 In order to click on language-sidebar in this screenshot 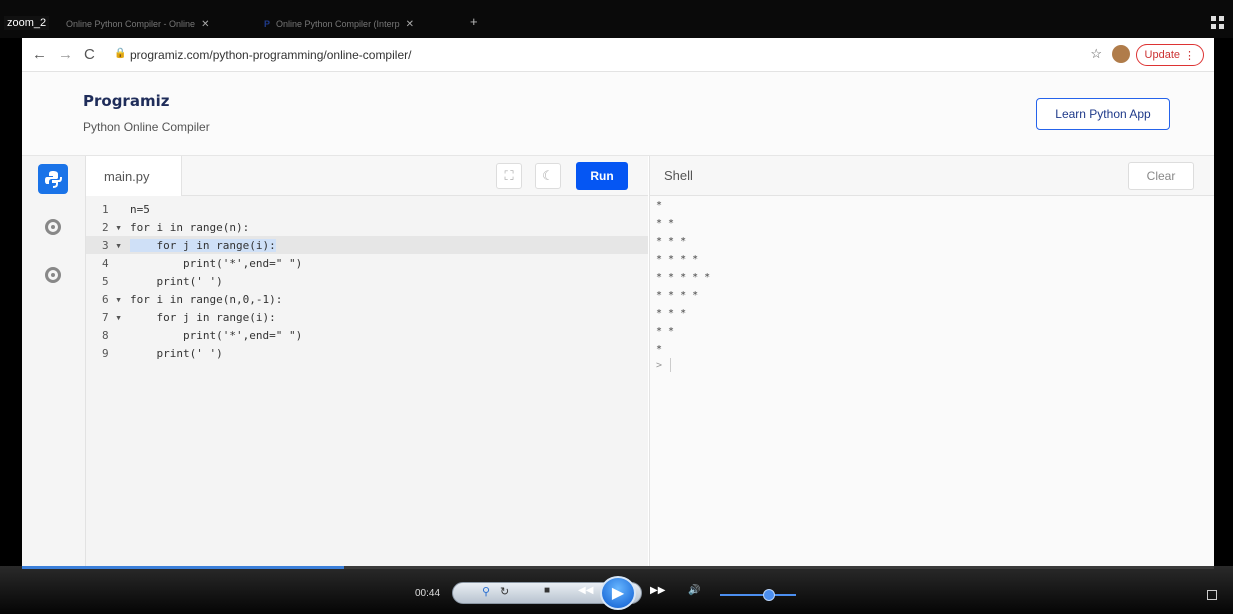, I will do `click(54, 370)`.